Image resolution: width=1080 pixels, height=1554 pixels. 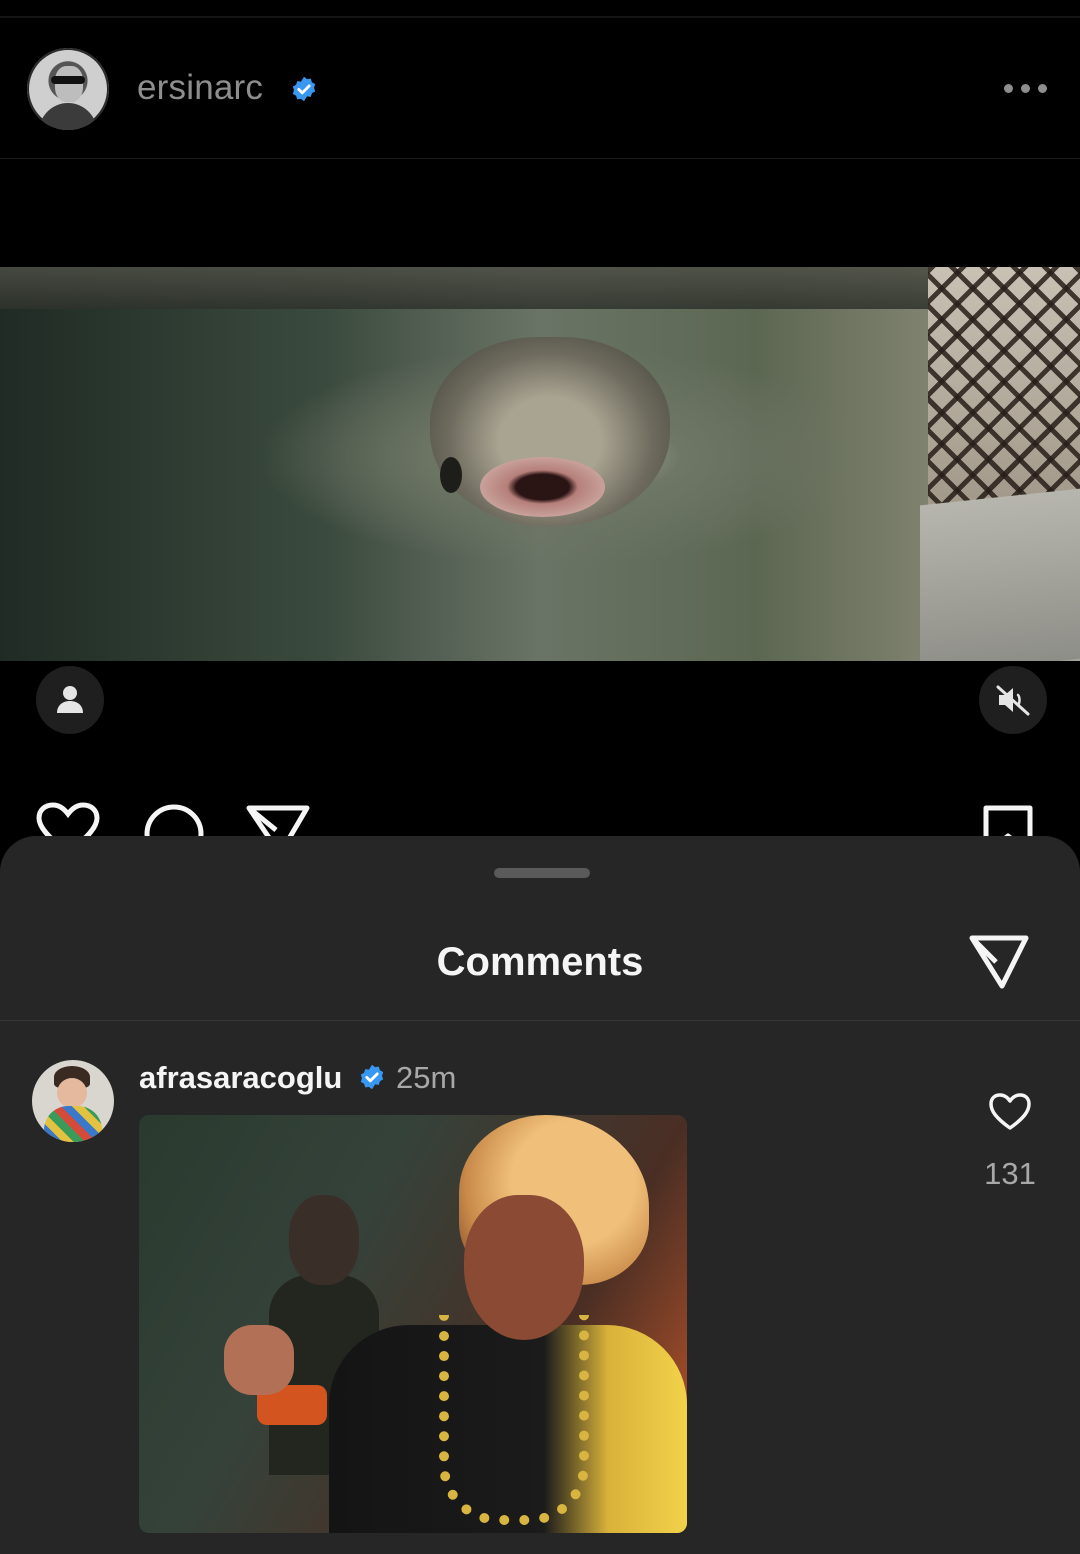 I want to click on avatar-shirt, so click(x=73, y=1124).